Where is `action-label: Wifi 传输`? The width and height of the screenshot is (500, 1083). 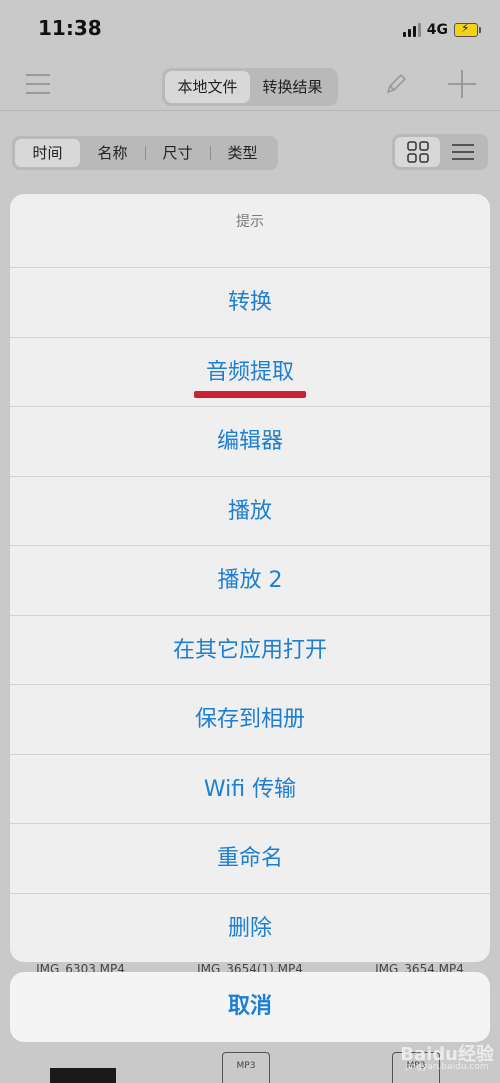
action-label: Wifi 传输 is located at coordinates (250, 789).